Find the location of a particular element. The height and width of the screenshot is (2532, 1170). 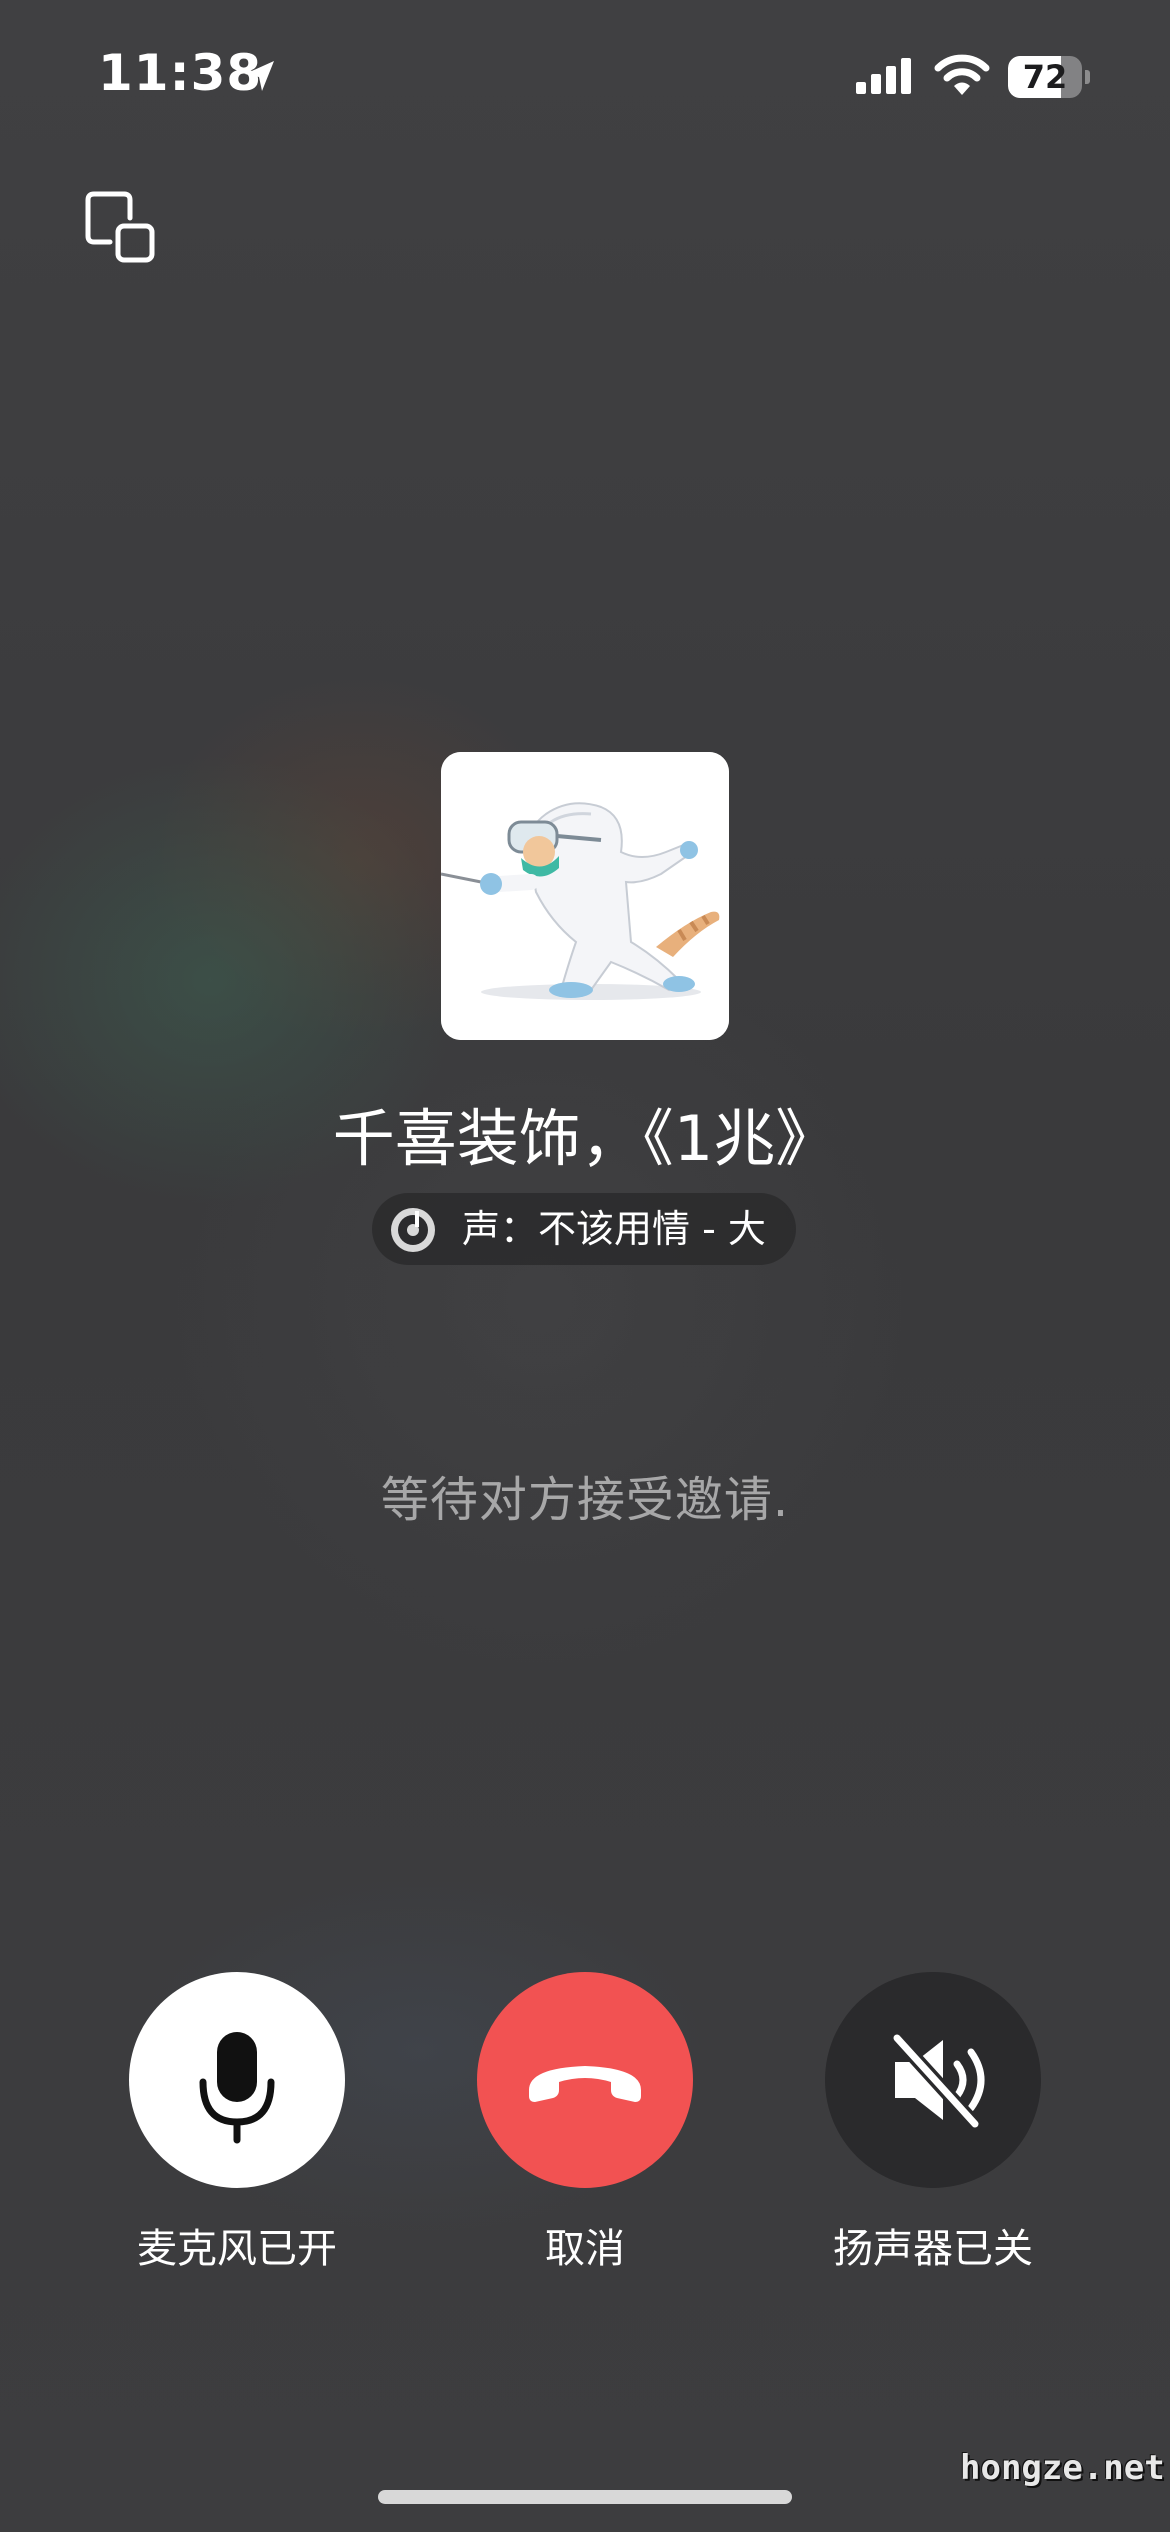

battery-percent: 72 is located at coordinates (1045, 77).